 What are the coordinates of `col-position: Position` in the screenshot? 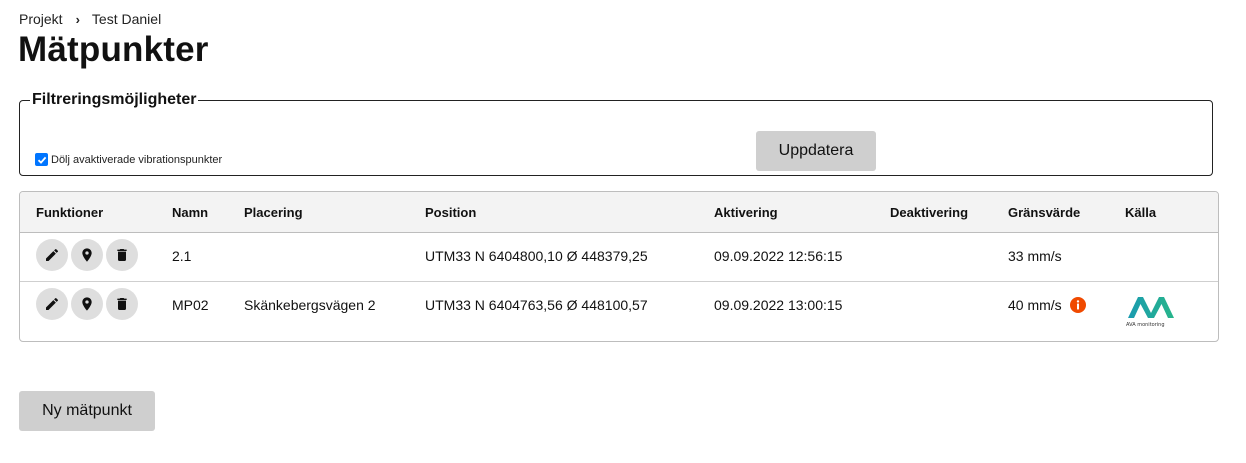 It's located at (451, 212).